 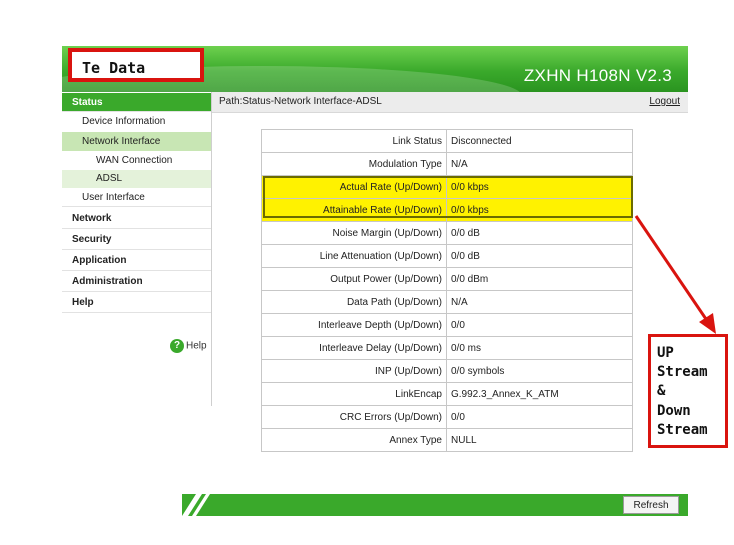 I want to click on footer-bar, so click(x=435, y=505).